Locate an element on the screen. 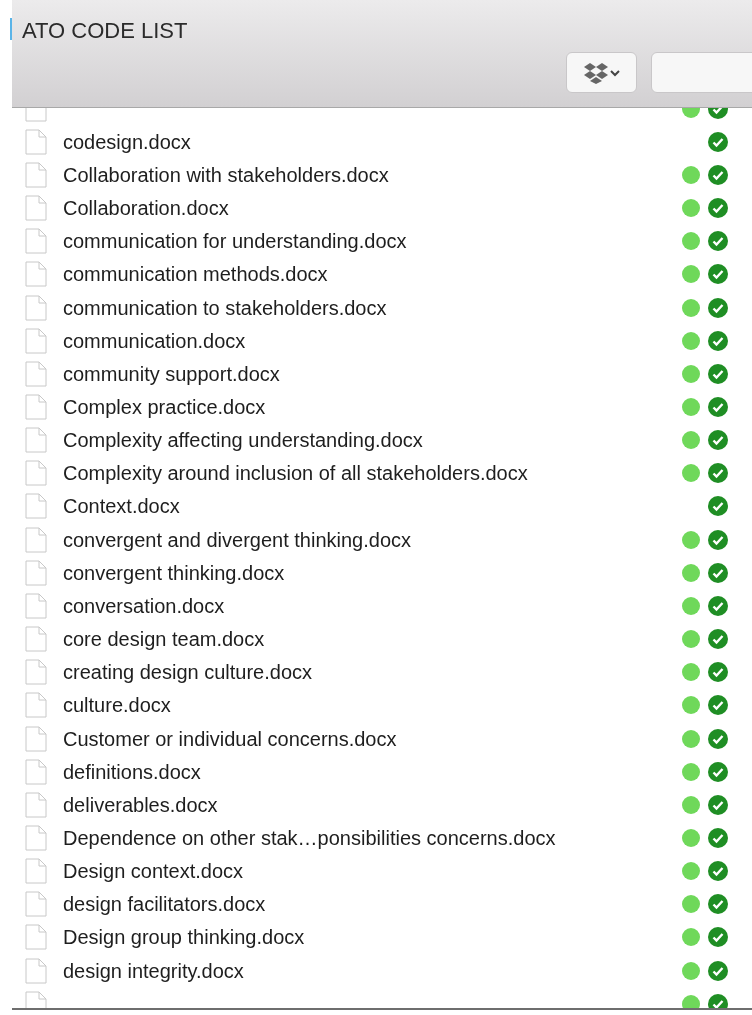  file-name: community support.docx is located at coordinates (171, 373).